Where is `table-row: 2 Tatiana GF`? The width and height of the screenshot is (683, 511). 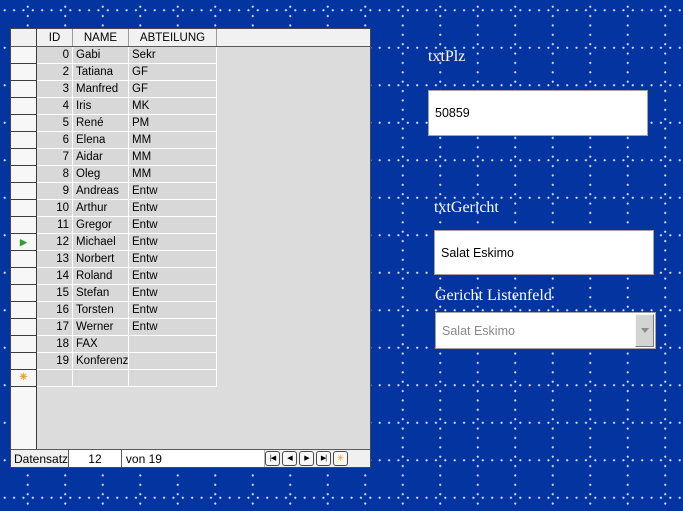
table-row: 2 Tatiana GF is located at coordinates (190, 72).